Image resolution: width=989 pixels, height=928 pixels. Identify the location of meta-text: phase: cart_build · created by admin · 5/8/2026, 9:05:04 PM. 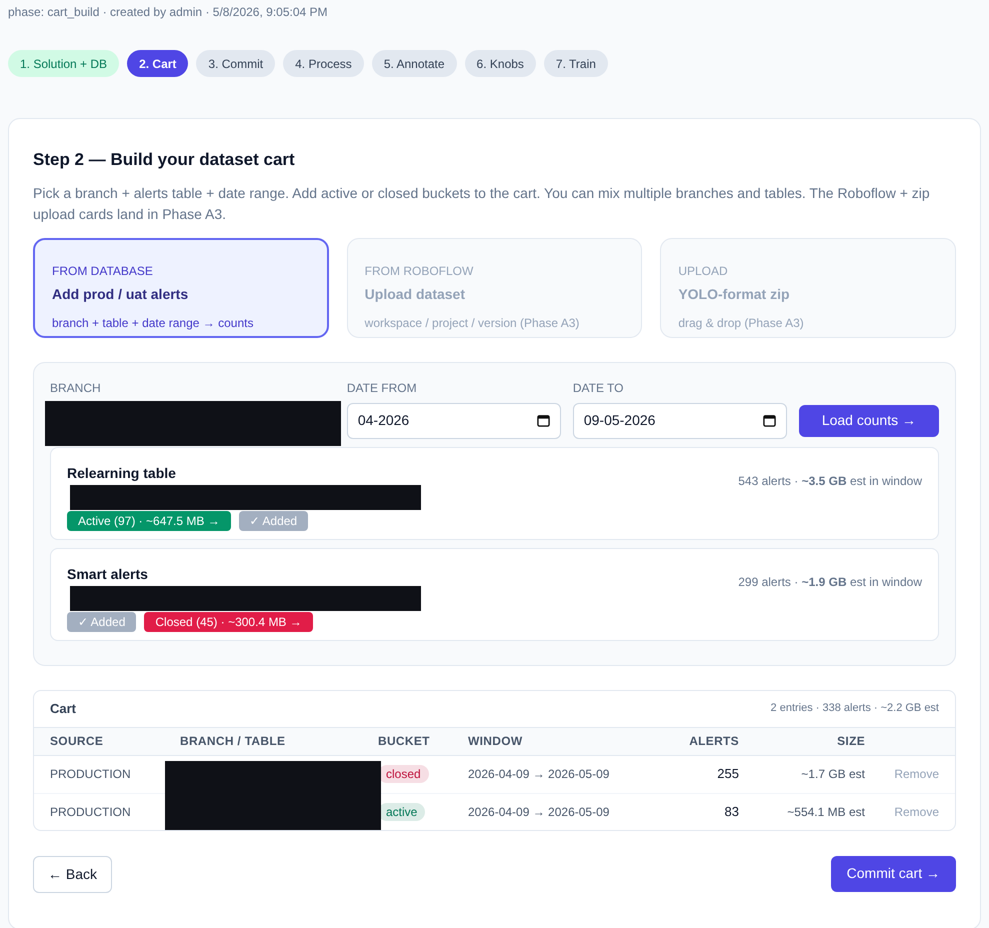
(168, 12).